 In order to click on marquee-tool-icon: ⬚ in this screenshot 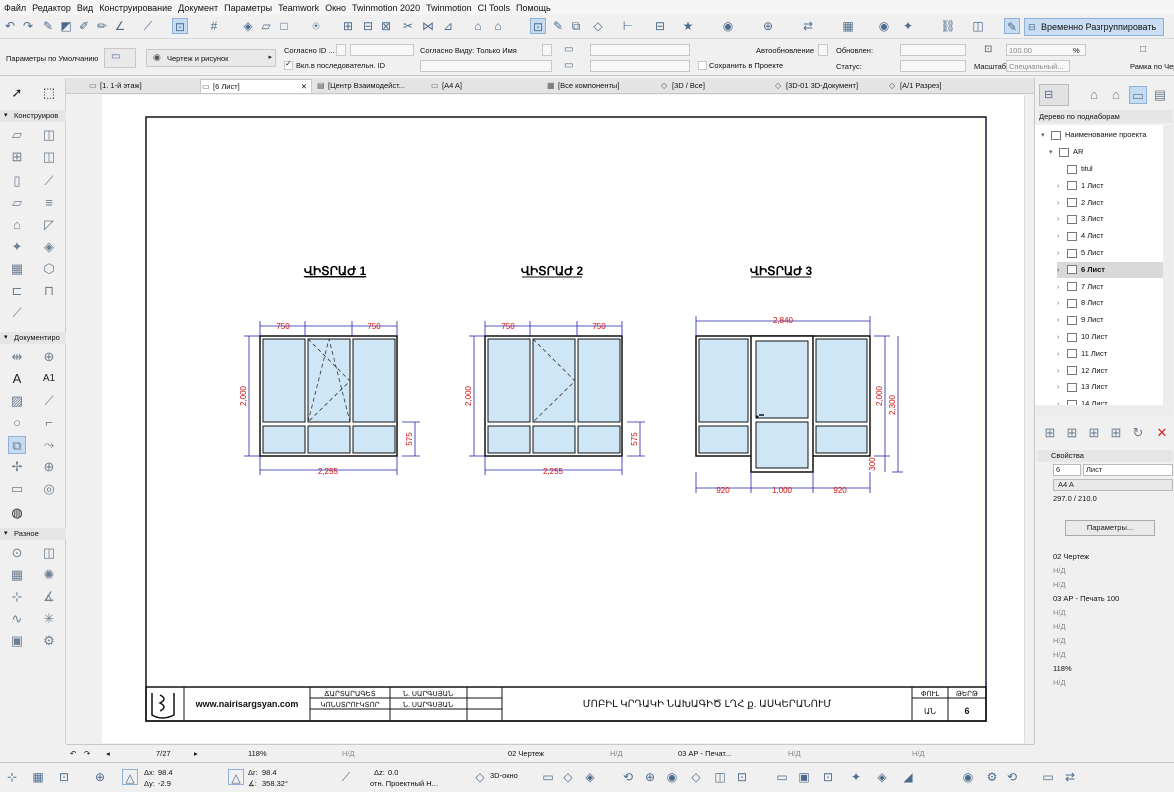, I will do `click(49, 93)`.